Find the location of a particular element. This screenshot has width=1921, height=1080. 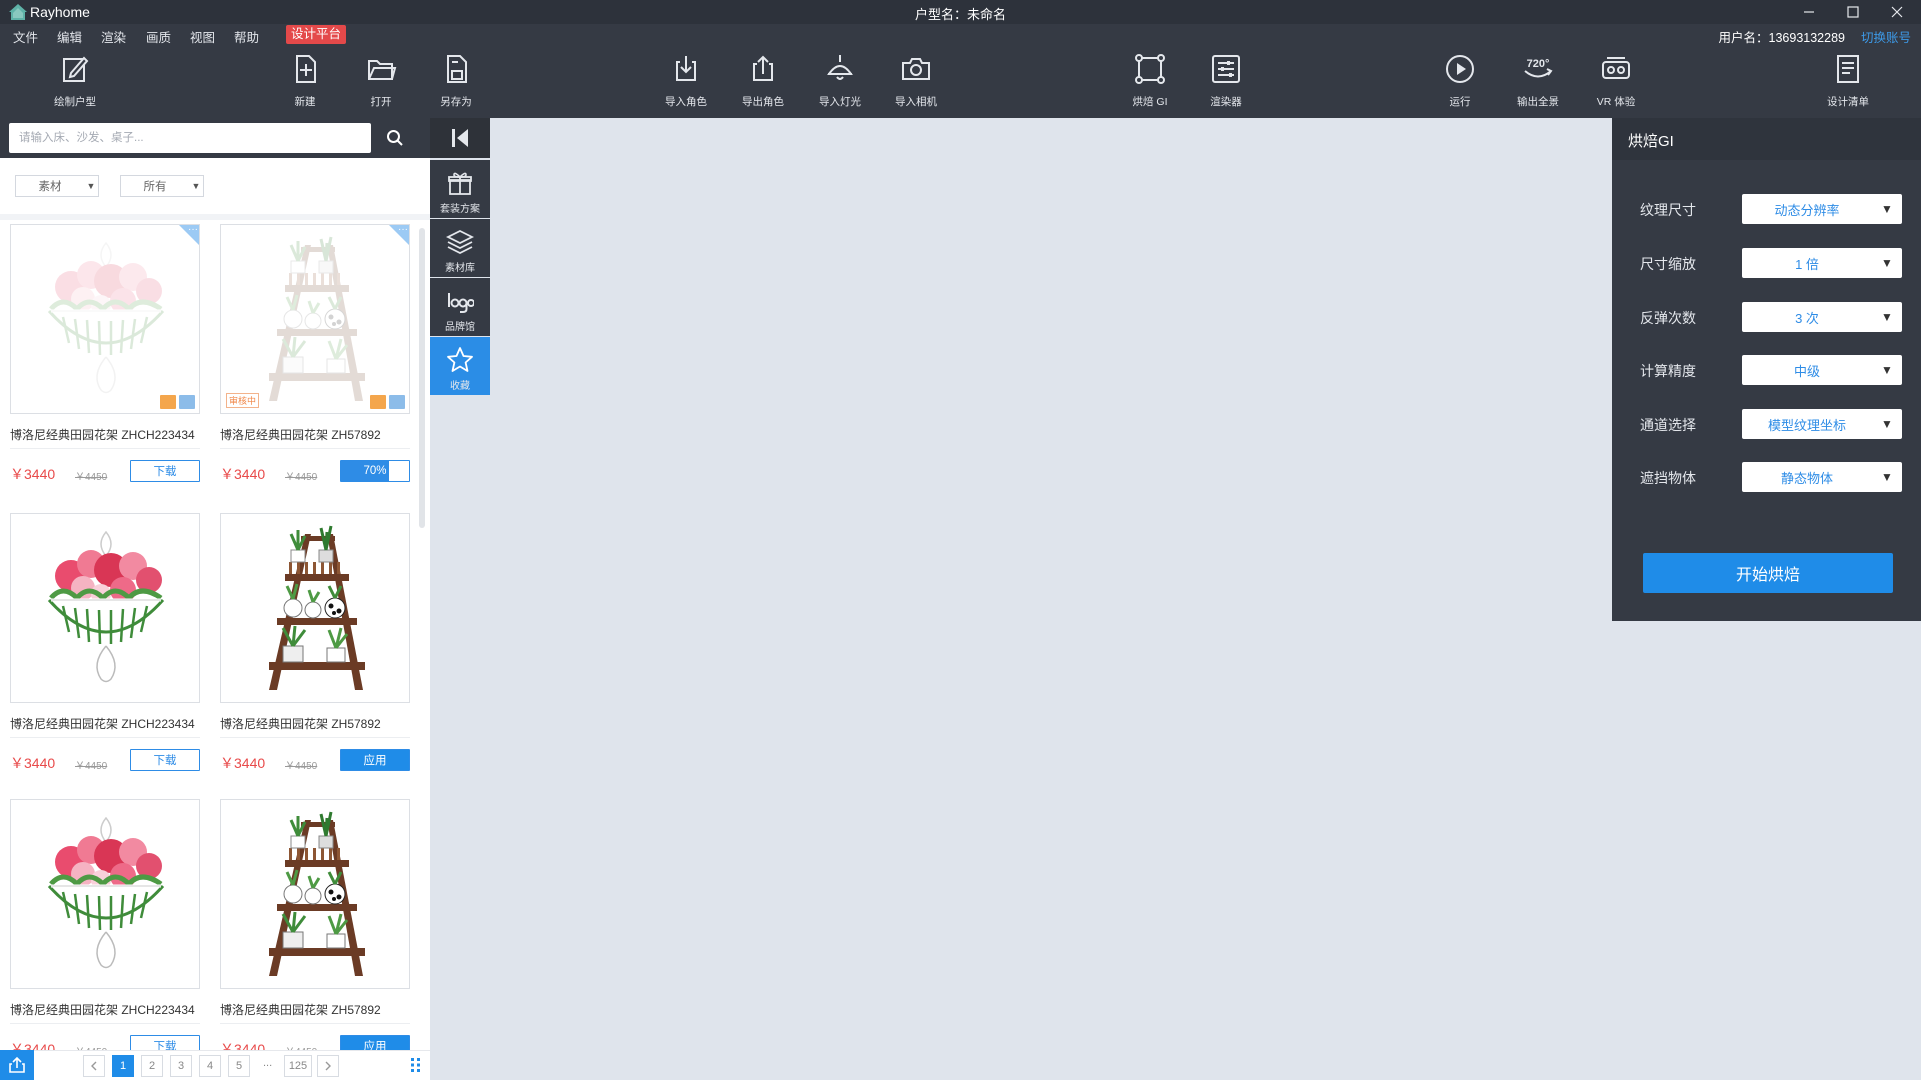

import-corner-label: 导入角色 is located at coordinates (686, 102).